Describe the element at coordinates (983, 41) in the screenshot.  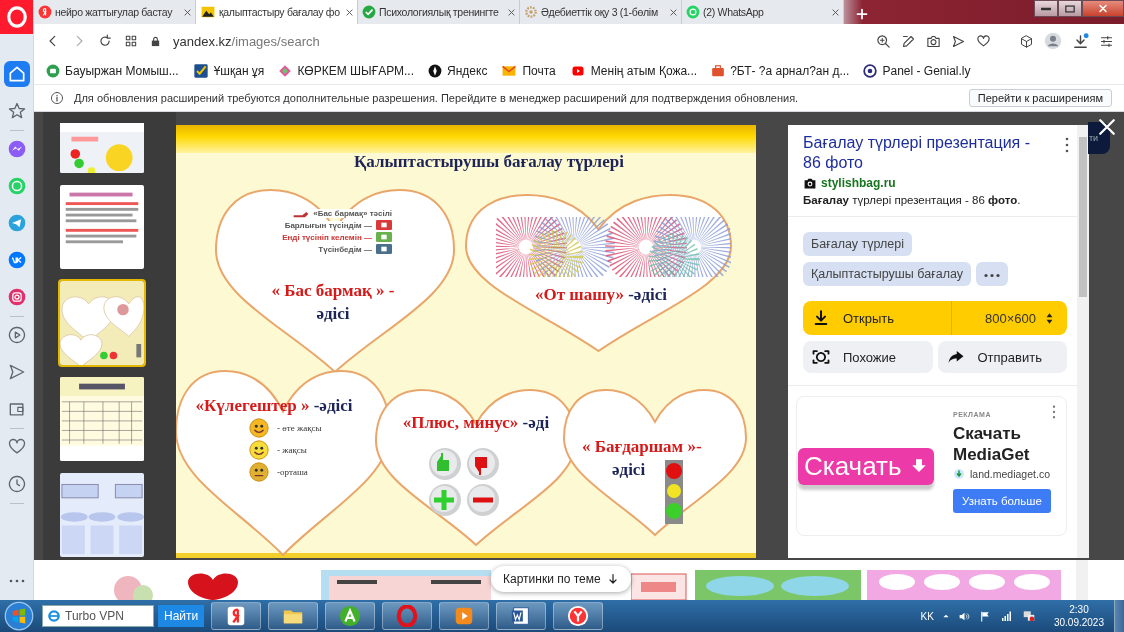
I see `heart-icon` at that location.